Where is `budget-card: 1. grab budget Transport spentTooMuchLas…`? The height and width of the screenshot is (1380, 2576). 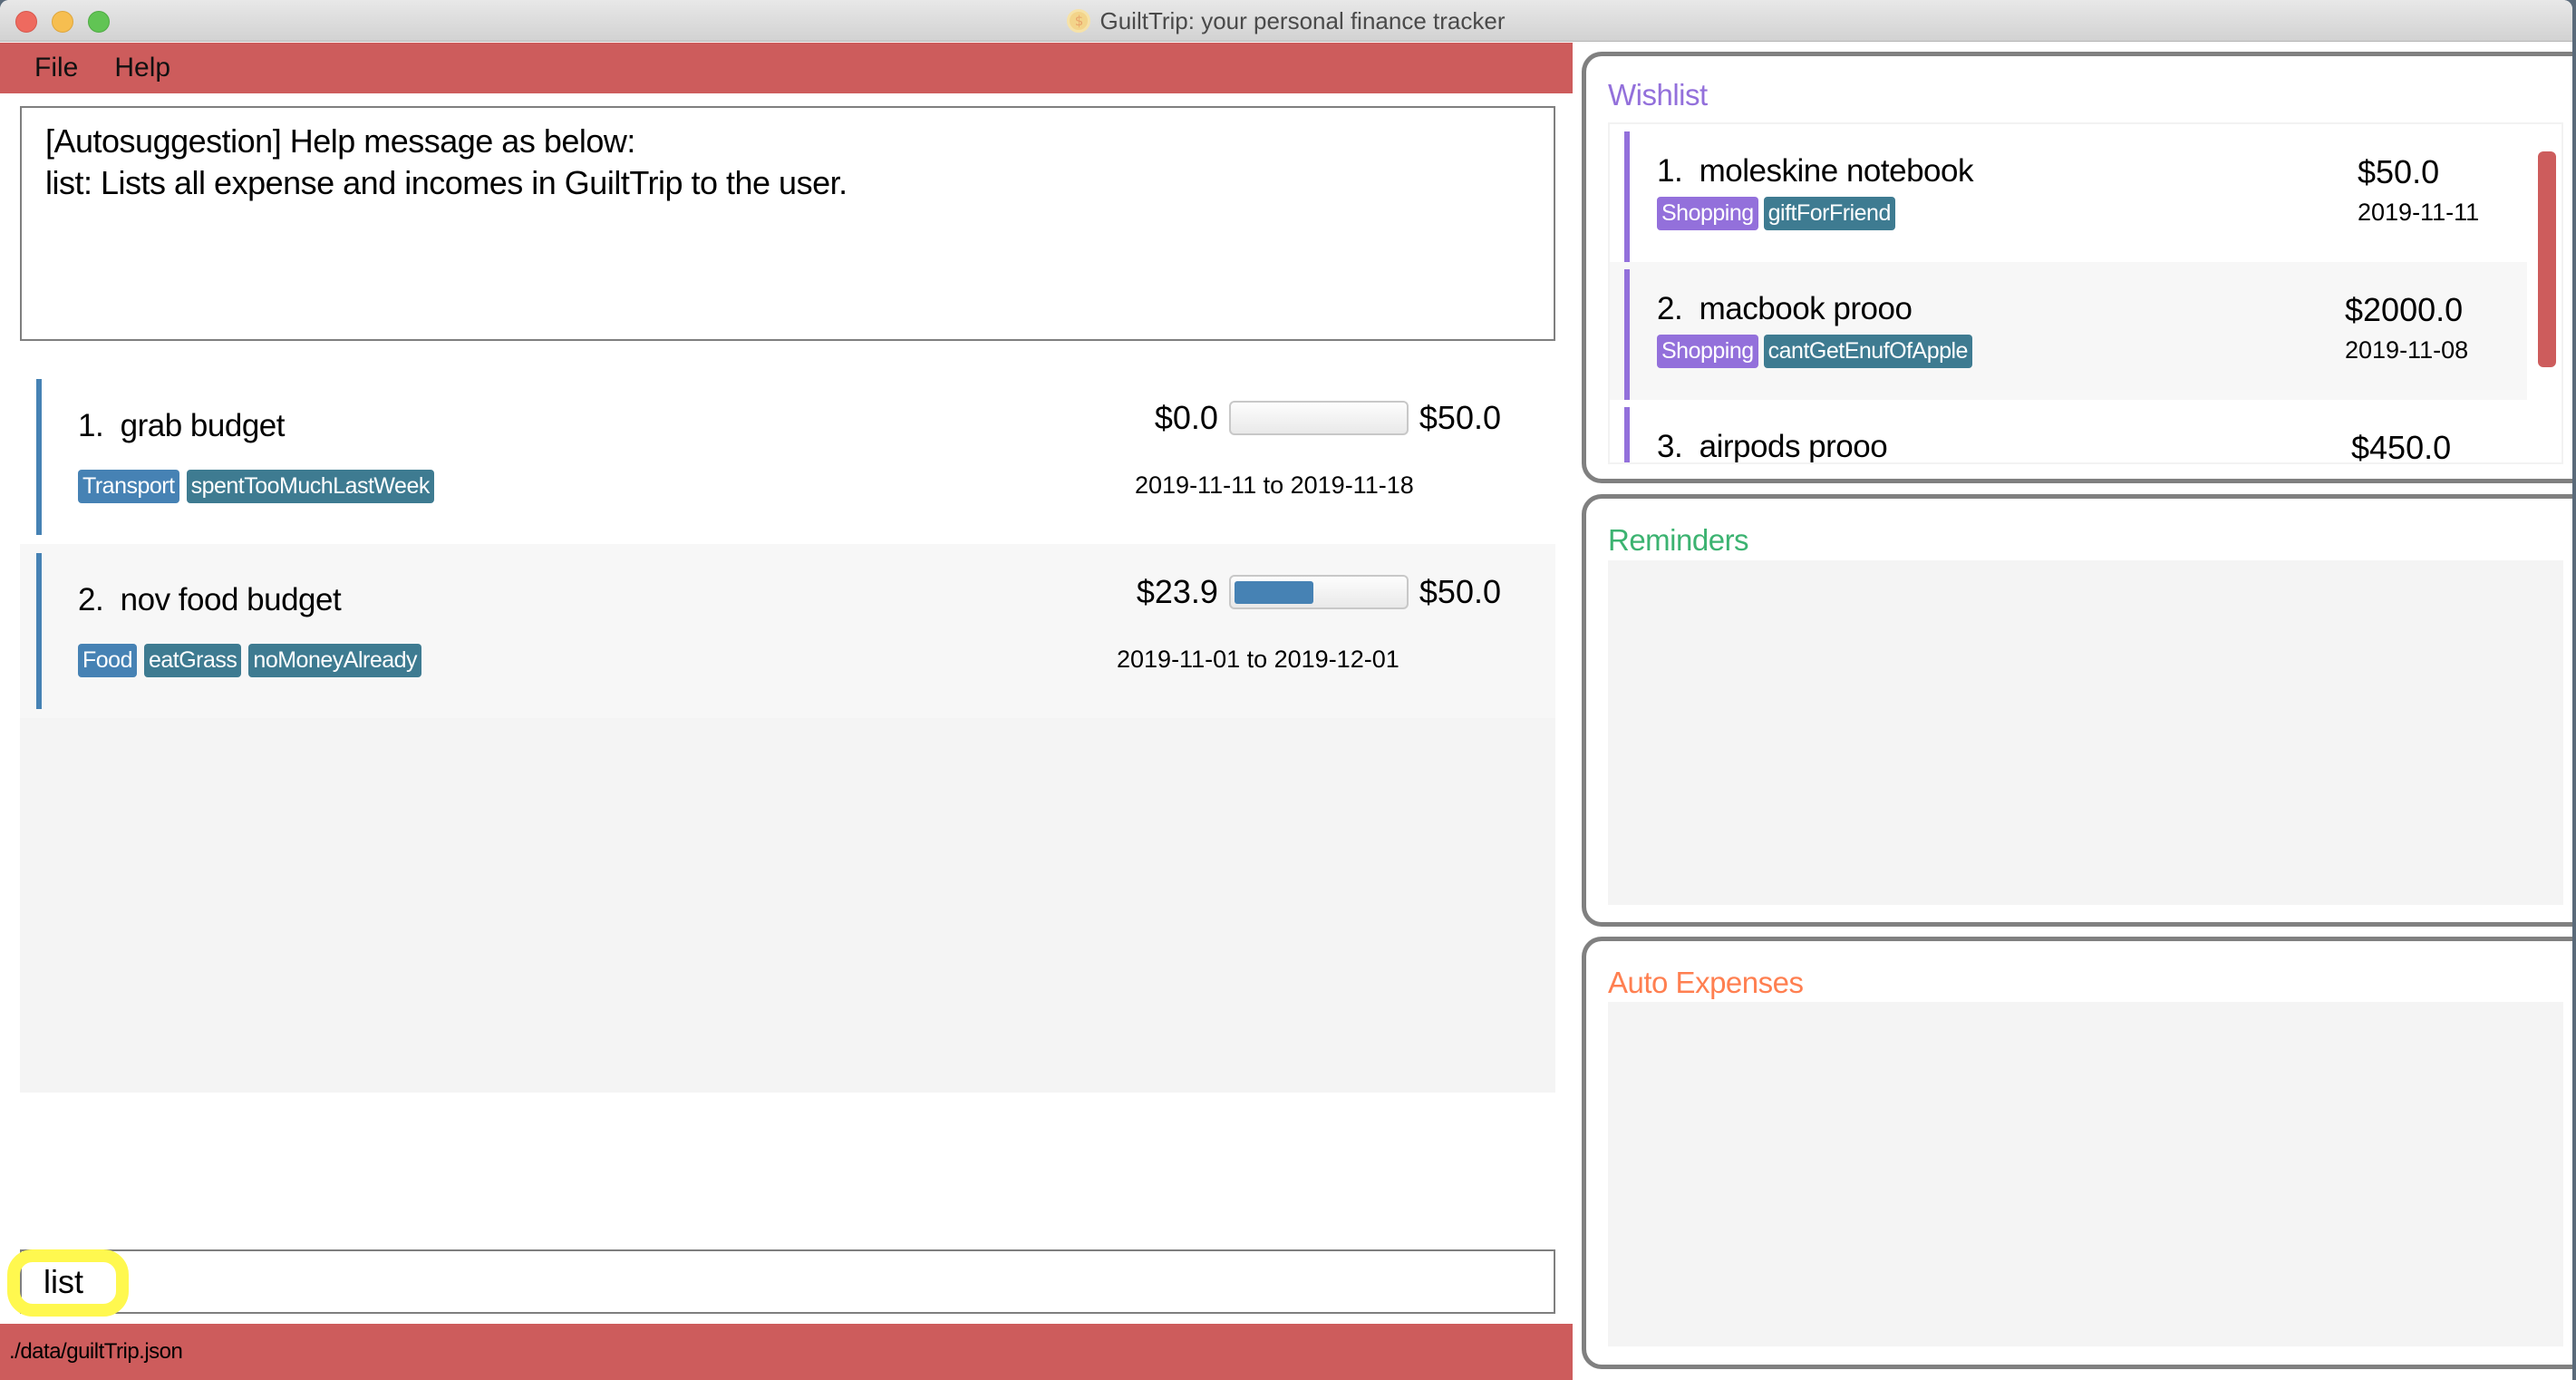 budget-card: 1. grab budget Transport spentTooMuchLas… is located at coordinates (787, 457).